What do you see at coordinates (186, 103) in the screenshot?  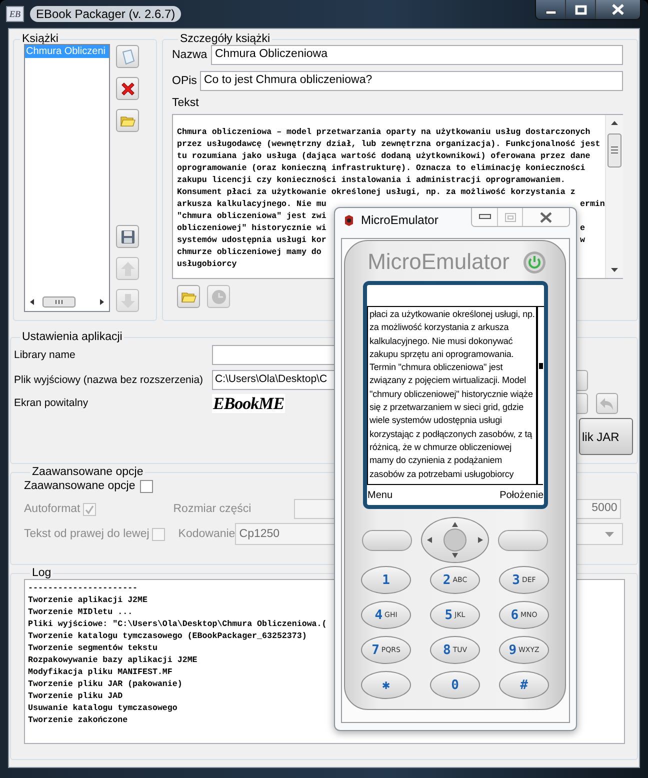 I see `text-label: Tekst` at bounding box center [186, 103].